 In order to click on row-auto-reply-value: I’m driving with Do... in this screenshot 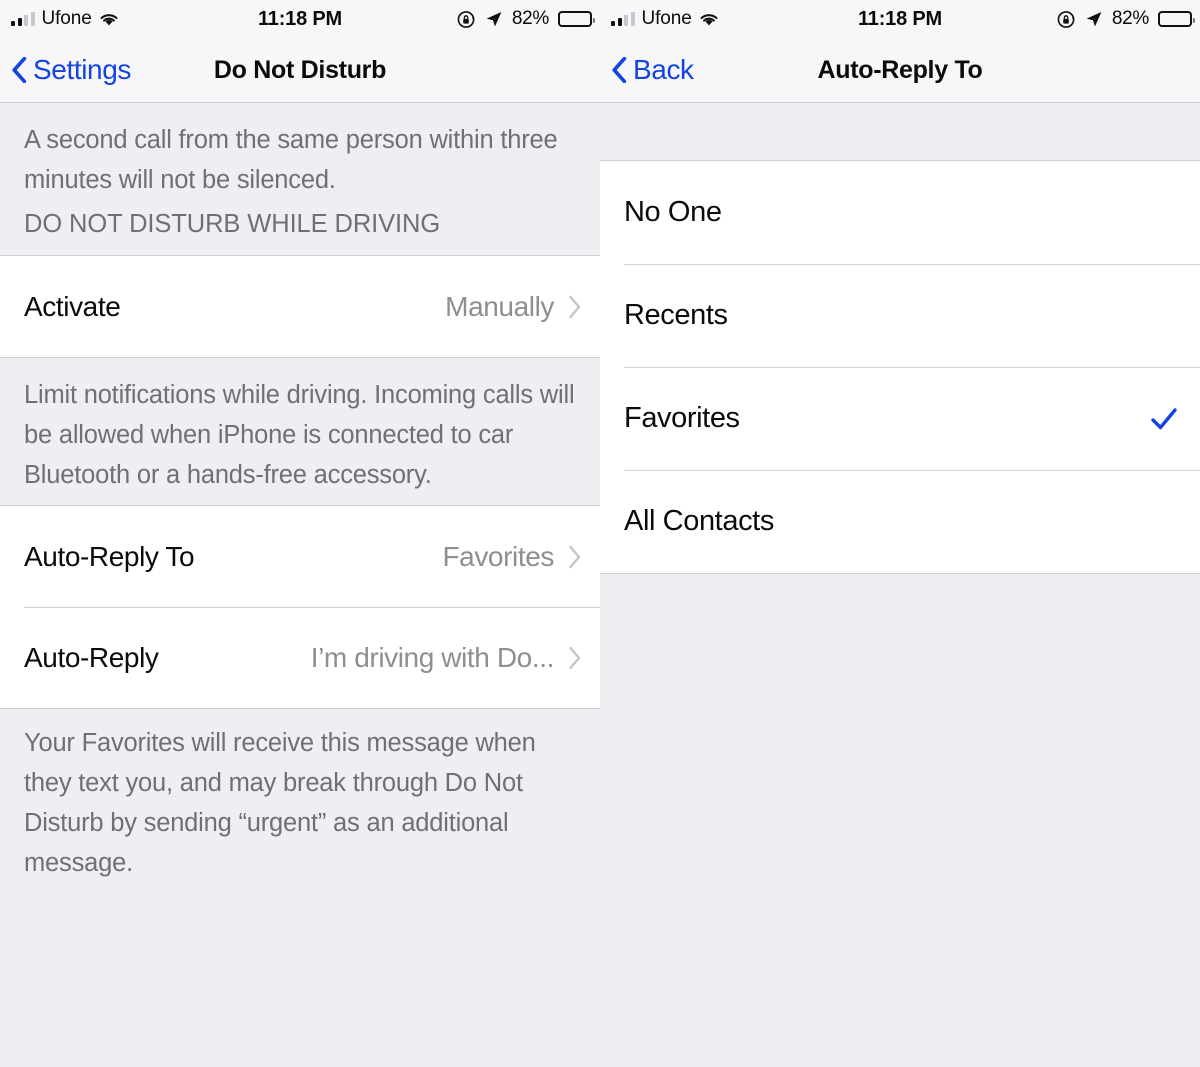, I will do `click(432, 657)`.